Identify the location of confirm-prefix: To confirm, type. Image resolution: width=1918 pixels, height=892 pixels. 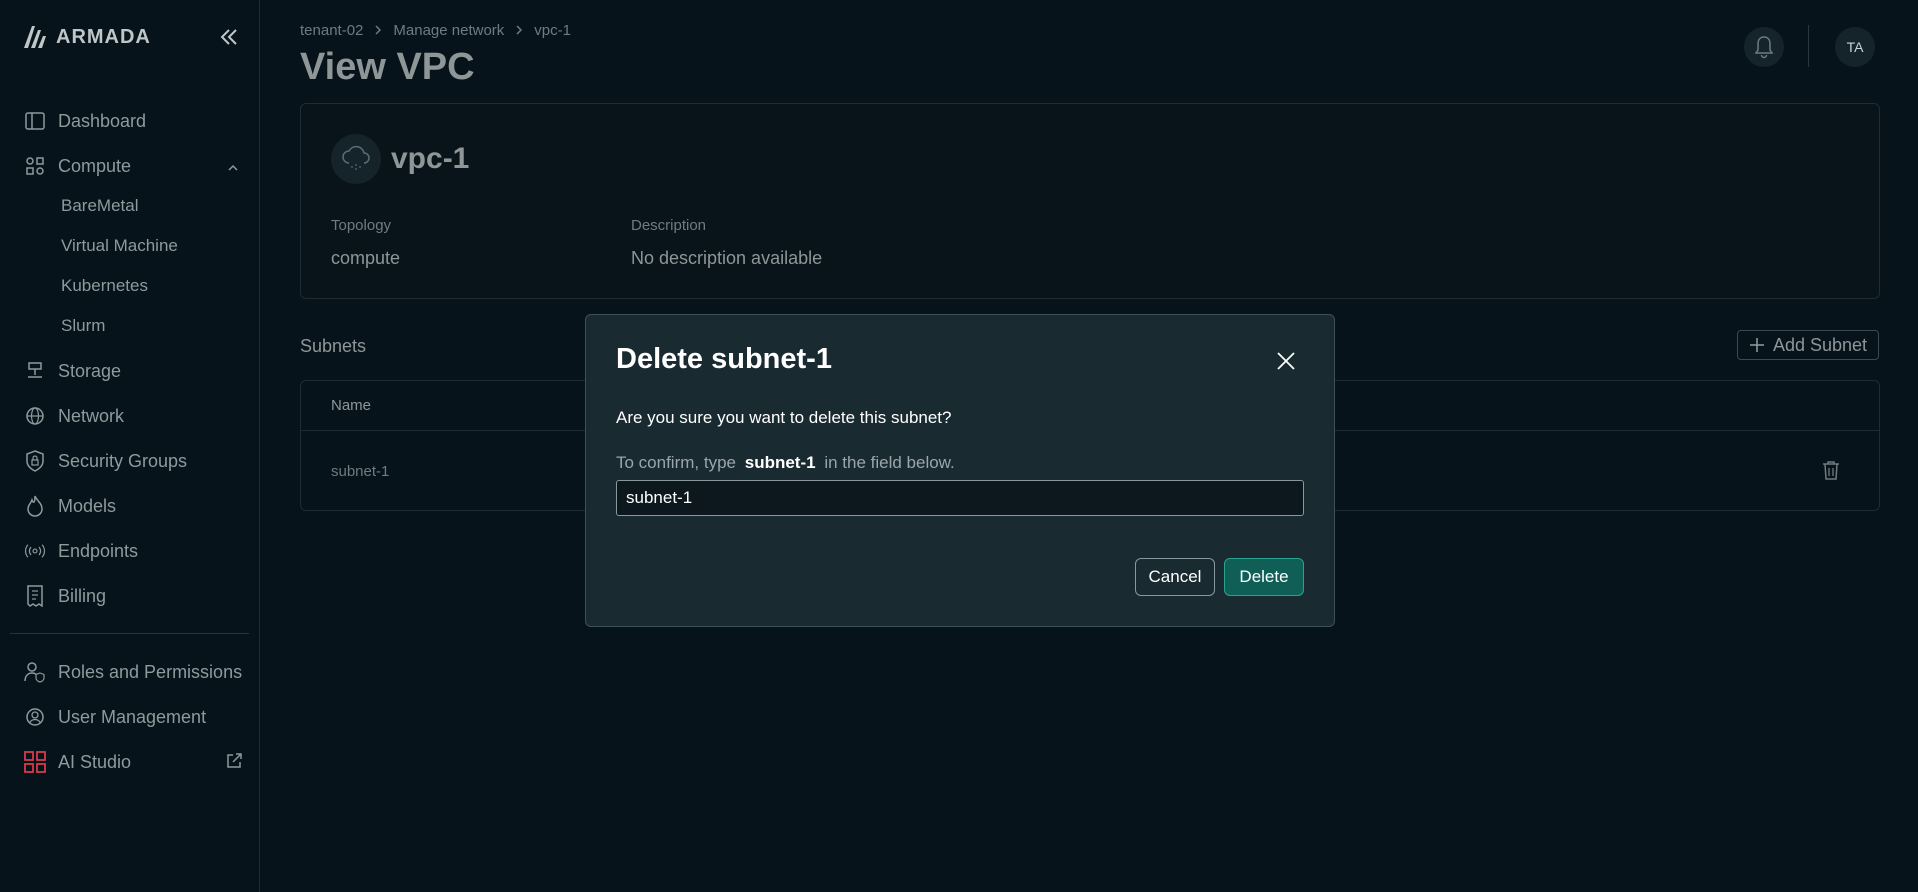
(676, 462).